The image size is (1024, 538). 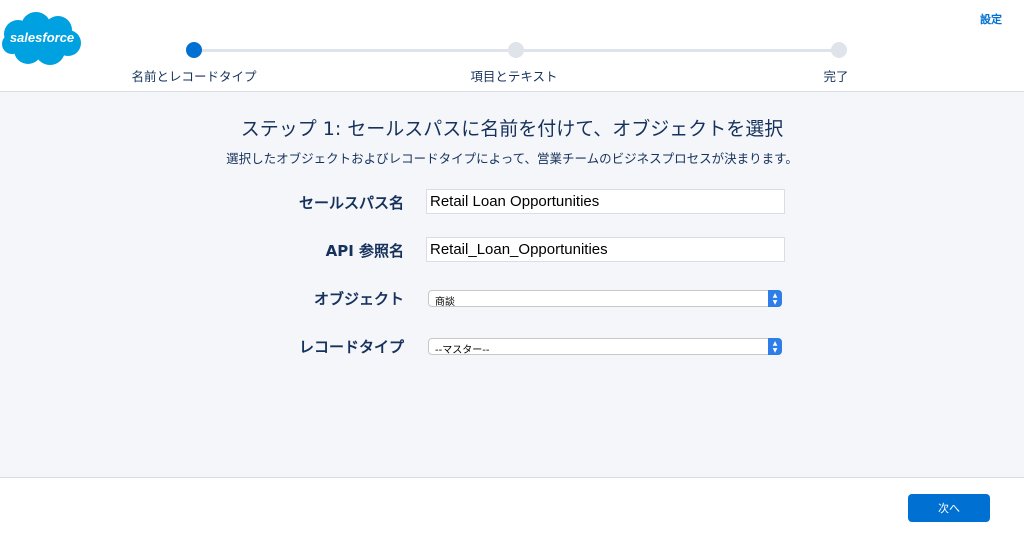 What do you see at coordinates (351, 347) in the screenshot?
I see `record-type-label: レコードタイプ` at bounding box center [351, 347].